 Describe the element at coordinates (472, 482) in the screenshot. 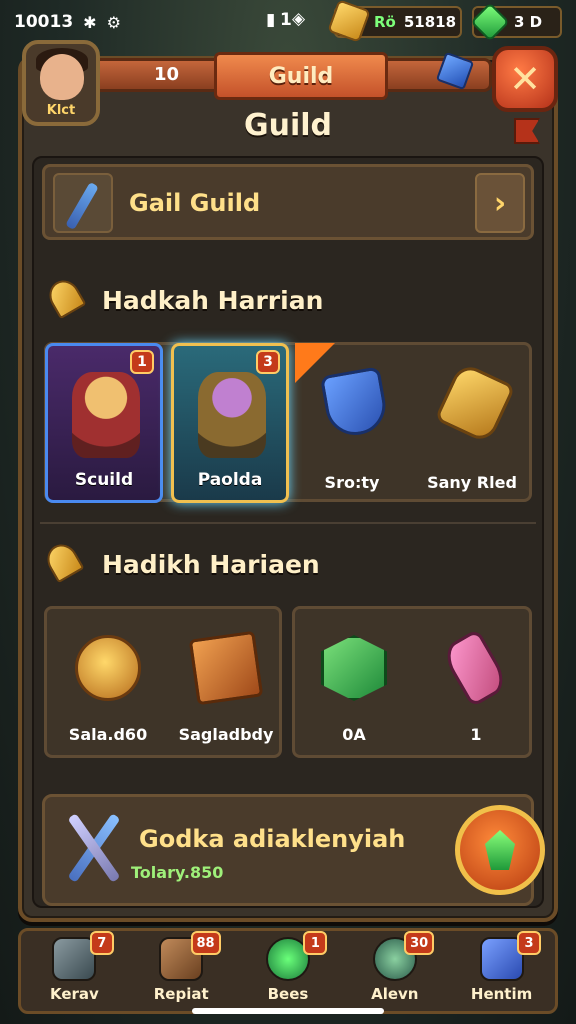

I see `item-label: Sany Rled` at that location.